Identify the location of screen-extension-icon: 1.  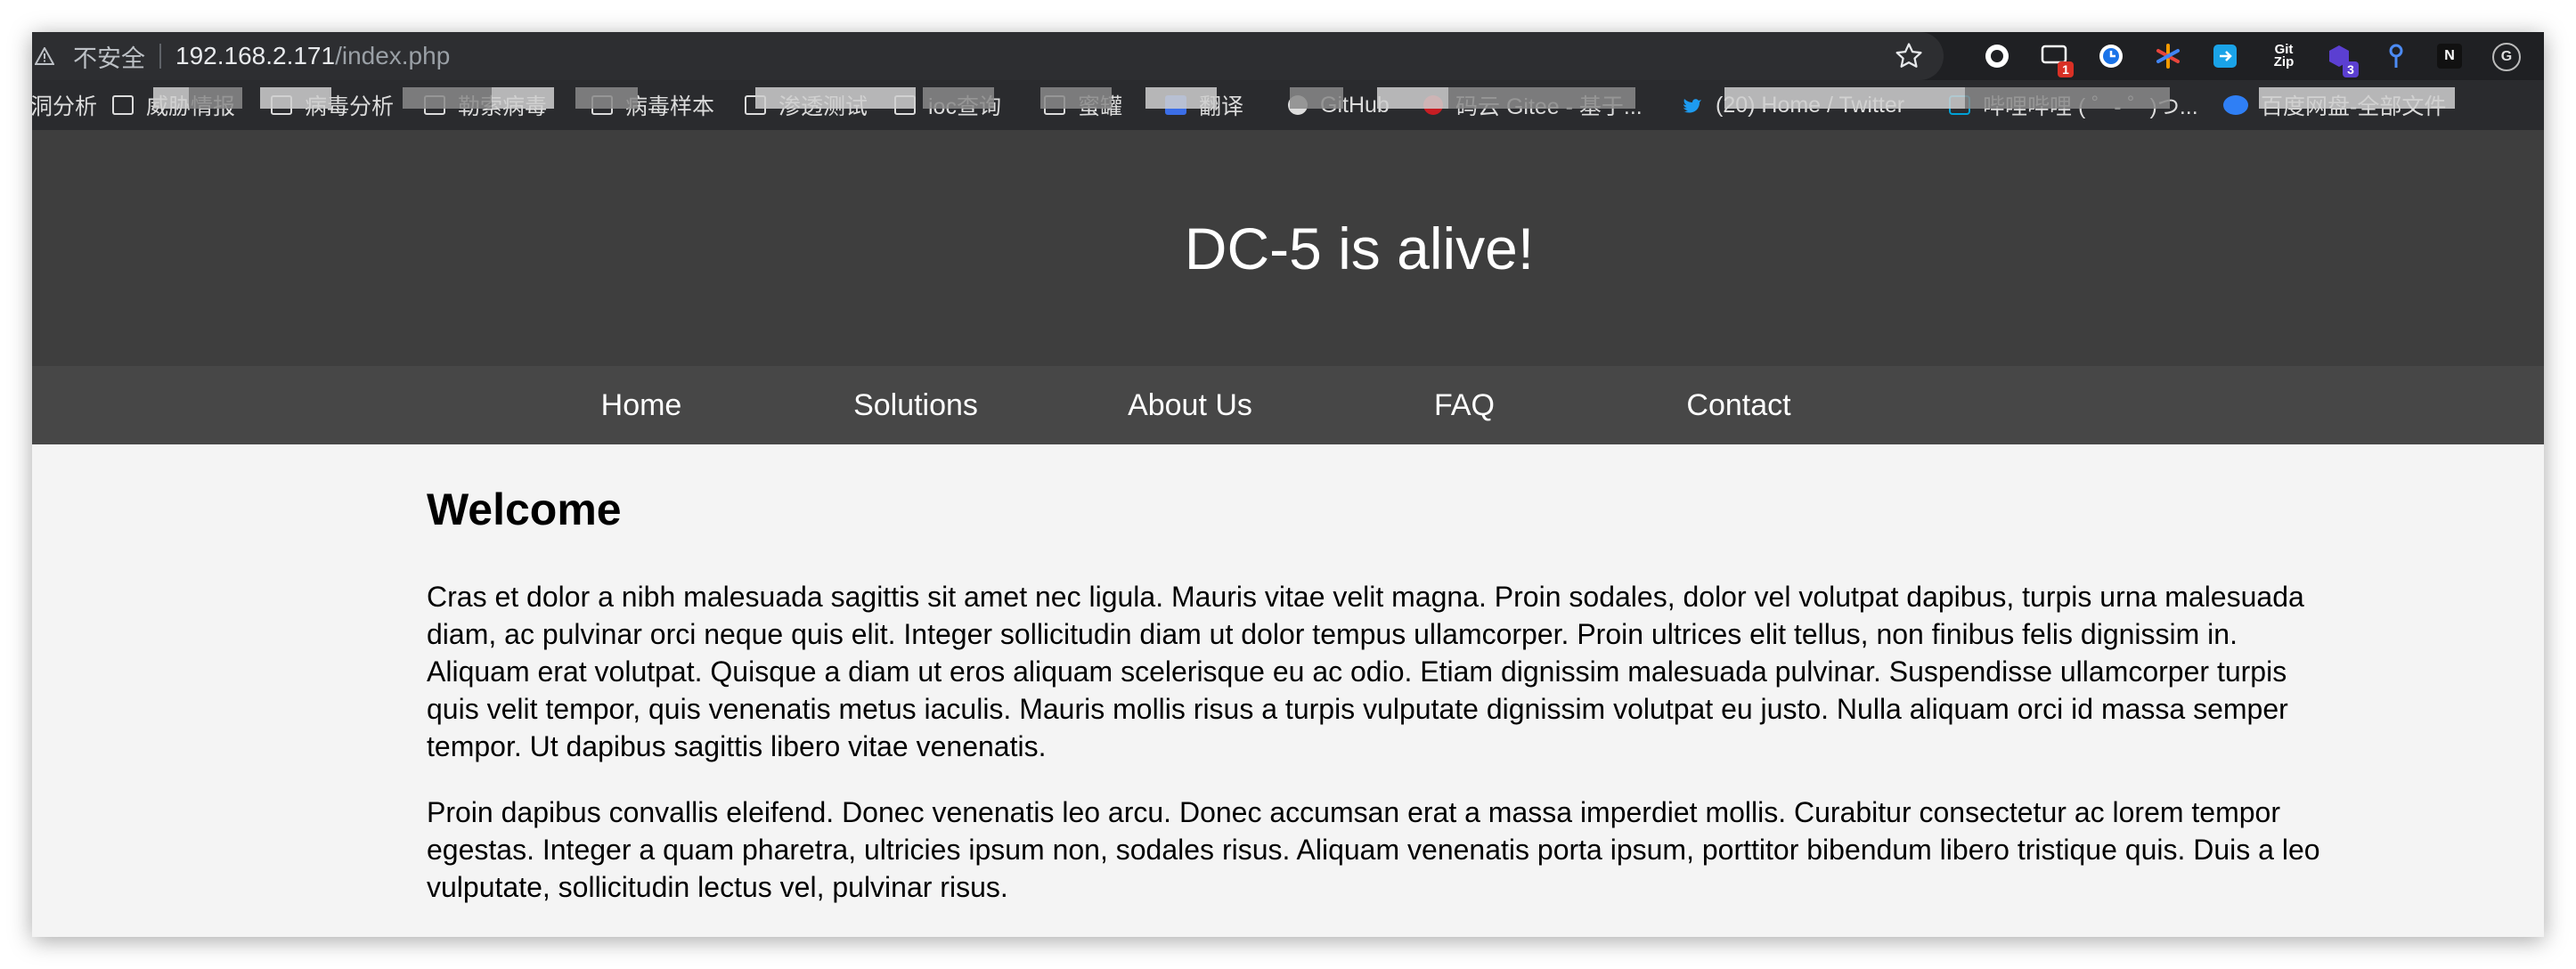
(2057, 59).